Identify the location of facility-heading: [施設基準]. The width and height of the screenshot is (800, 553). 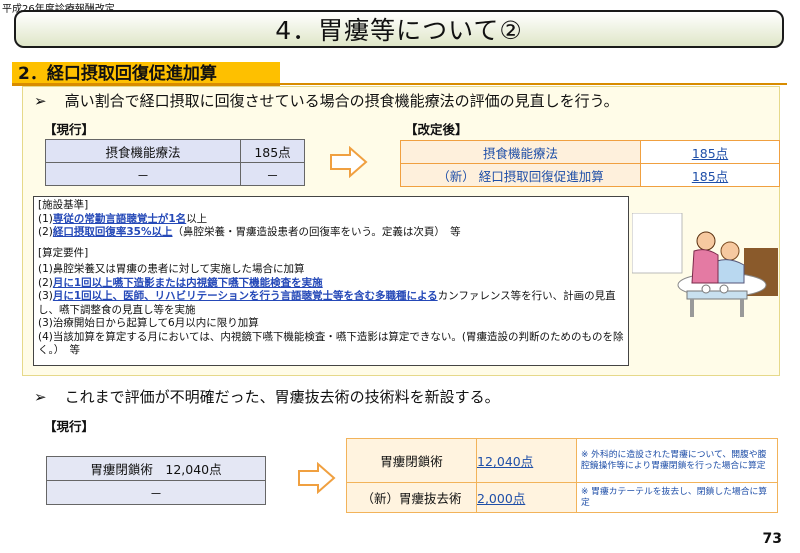
(63, 205).